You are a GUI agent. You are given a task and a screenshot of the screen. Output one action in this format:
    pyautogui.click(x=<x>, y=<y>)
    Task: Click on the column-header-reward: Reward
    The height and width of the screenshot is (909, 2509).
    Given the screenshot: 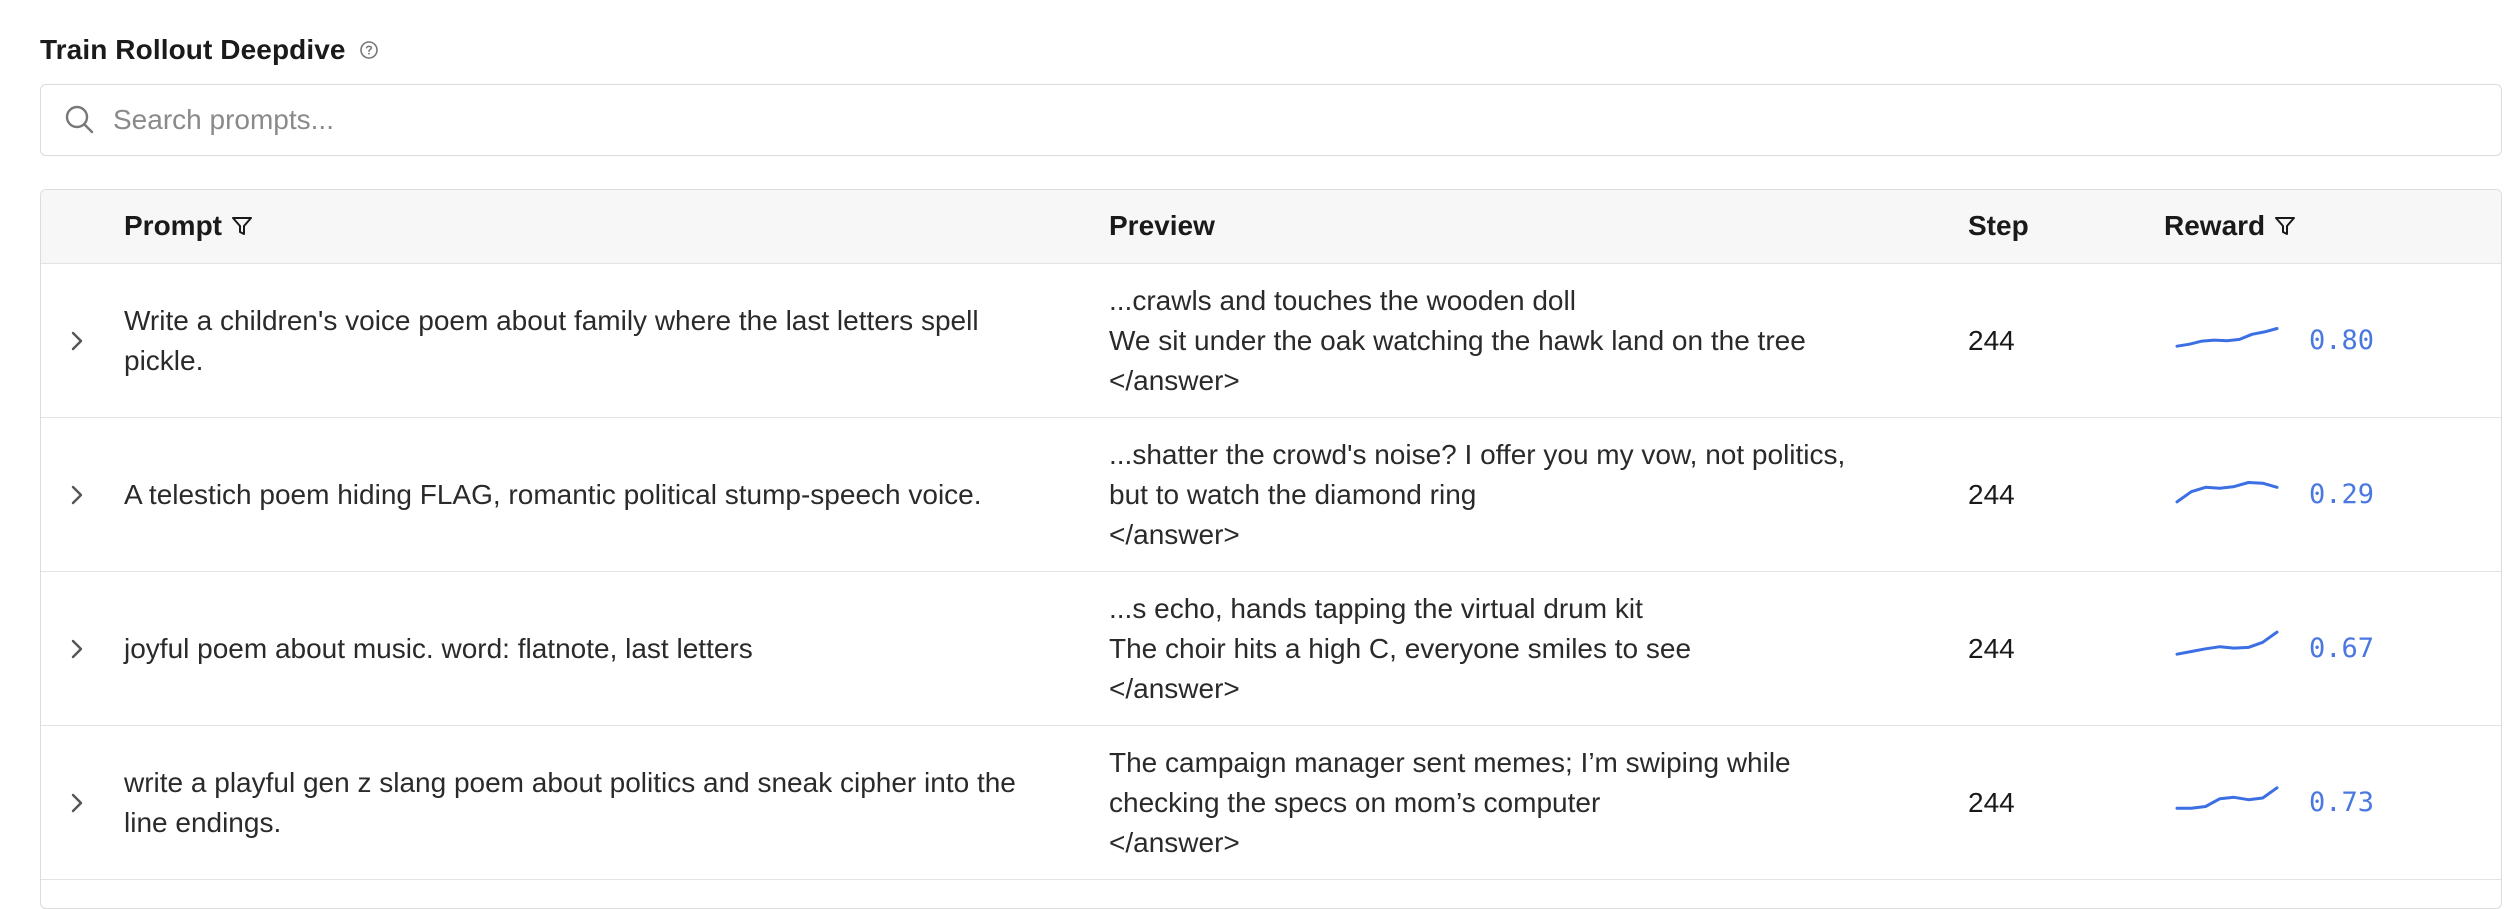 What is the action you would take?
    pyautogui.click(x=2230, y=226)
    